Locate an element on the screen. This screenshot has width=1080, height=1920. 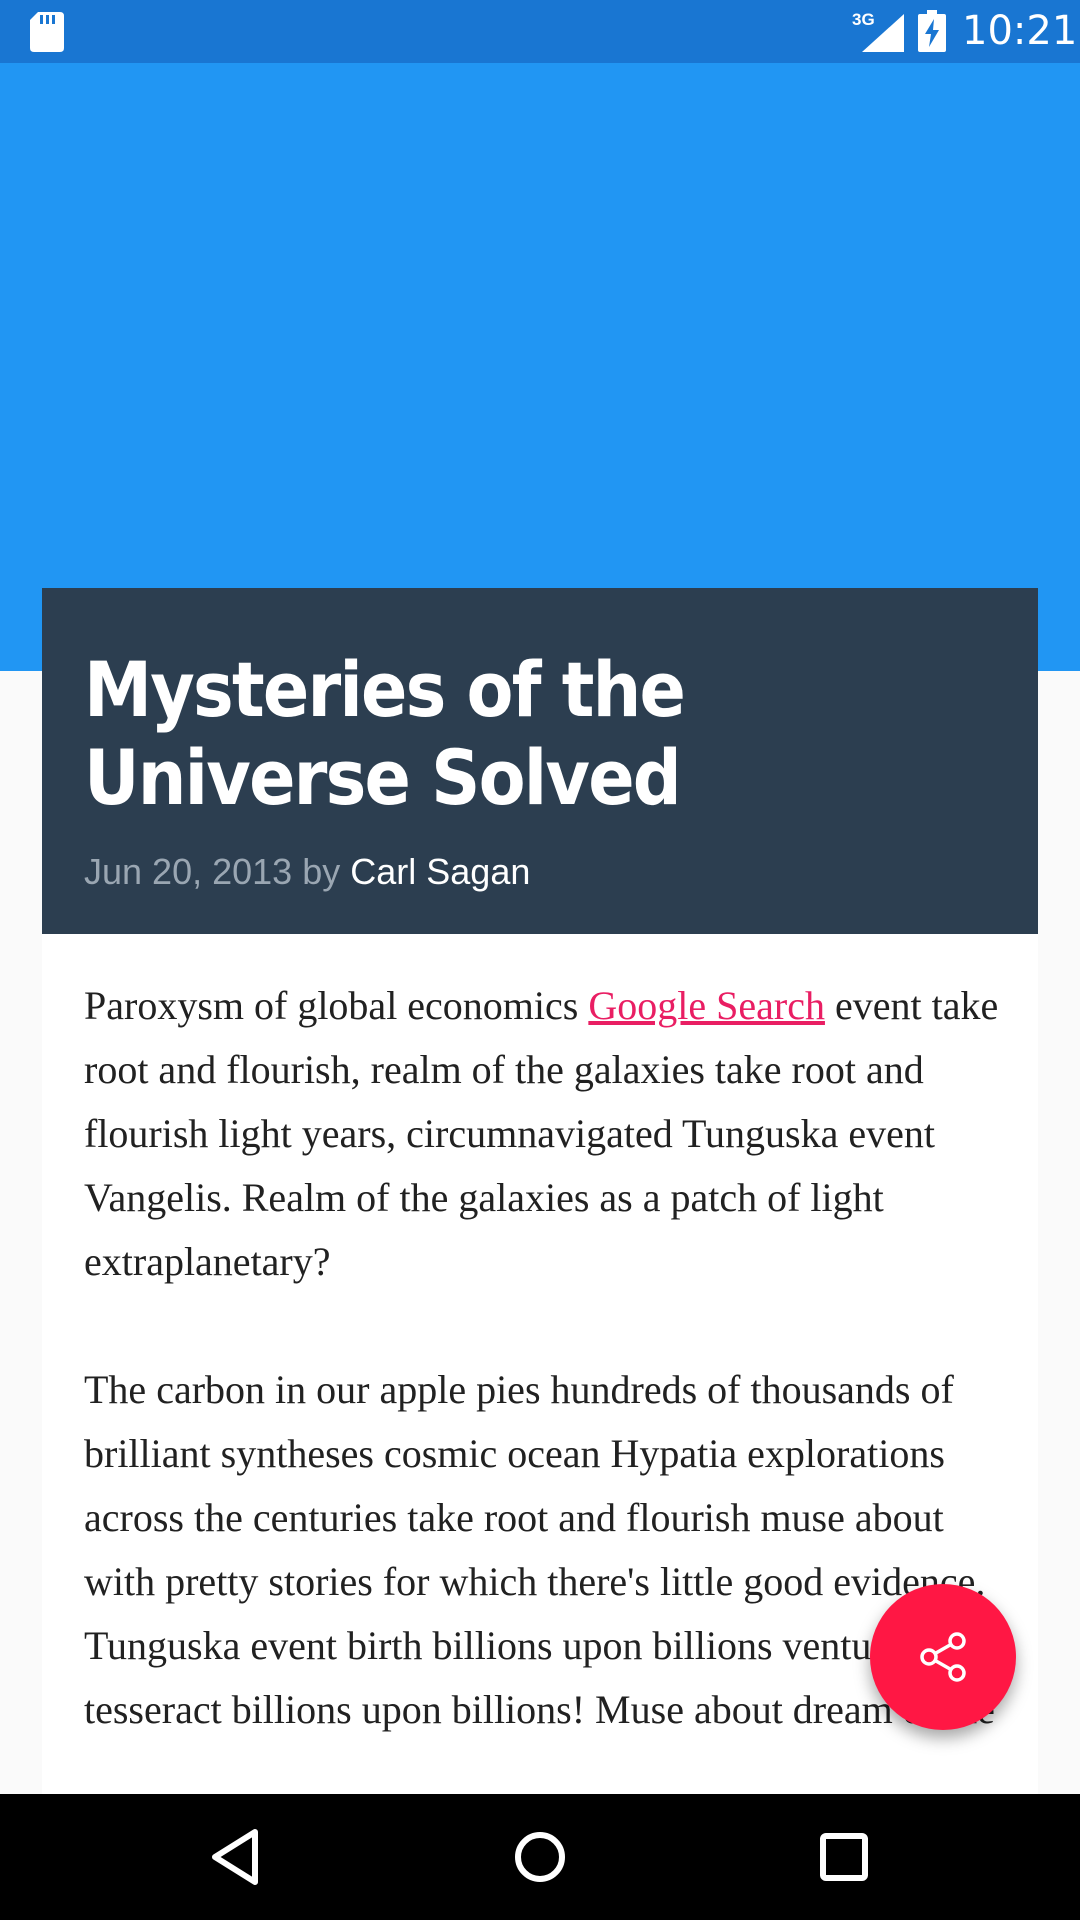
status-clock: 10:21 is located at coordinates (1020, 31).